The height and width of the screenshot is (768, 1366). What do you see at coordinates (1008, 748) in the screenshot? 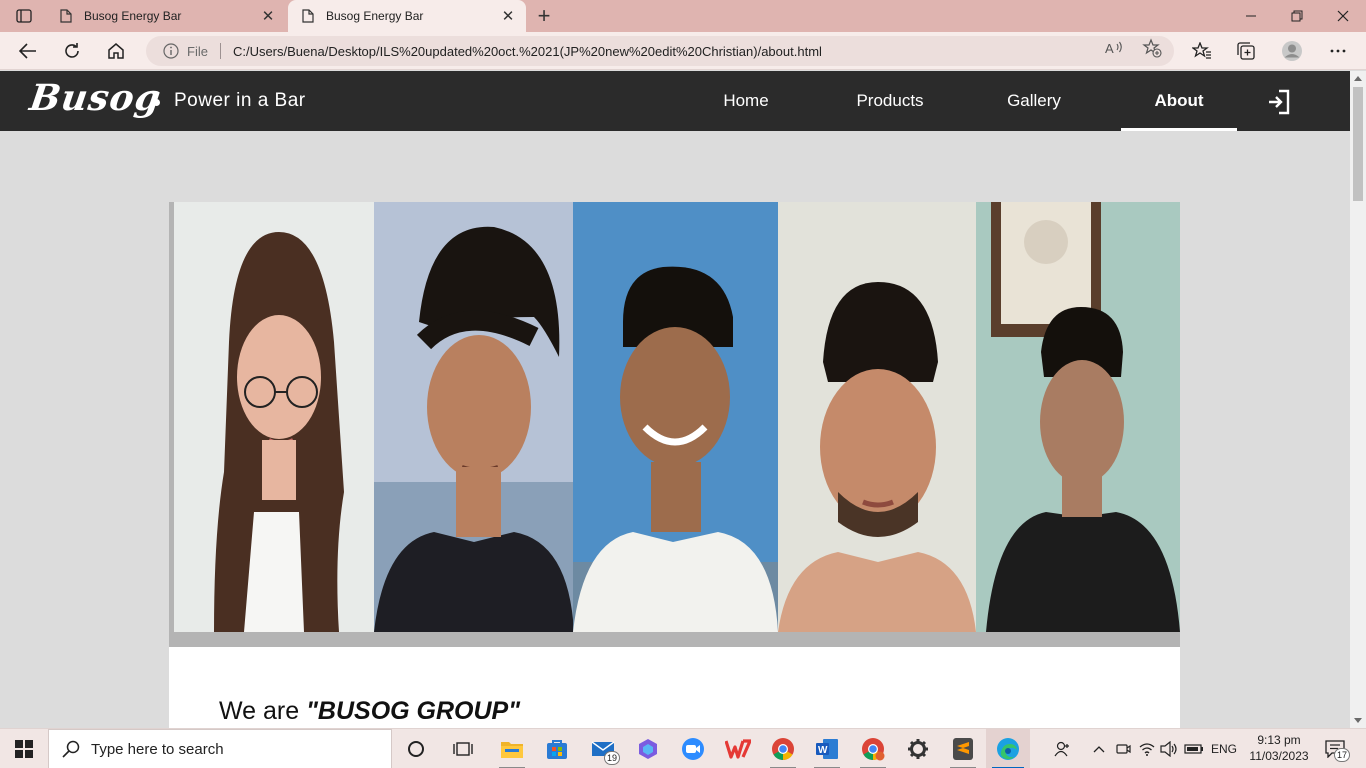
I see `edge-browser-icon` at bounding box center [1008, 748].